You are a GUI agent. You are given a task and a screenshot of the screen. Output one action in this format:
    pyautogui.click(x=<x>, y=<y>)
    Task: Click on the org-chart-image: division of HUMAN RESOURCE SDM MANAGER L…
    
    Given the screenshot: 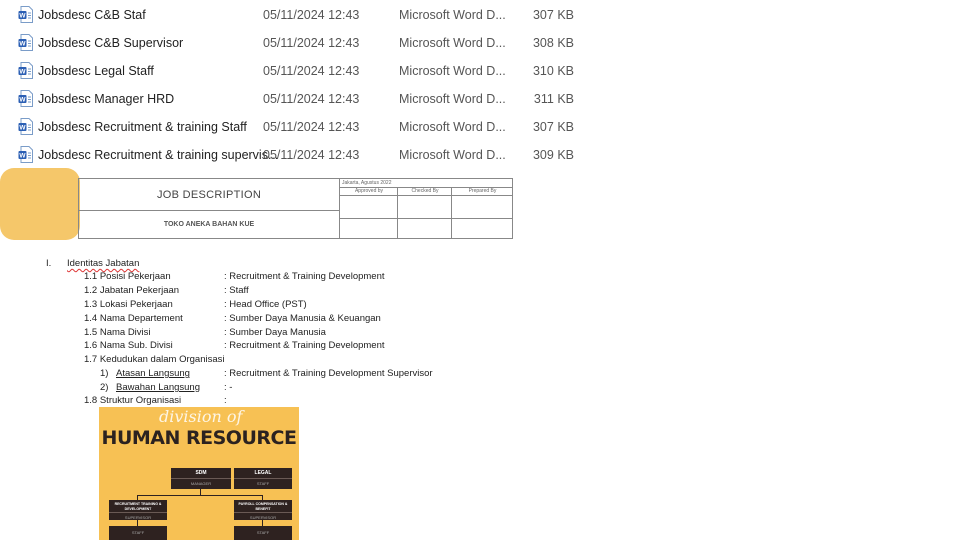 What is the action you would take?
    pyautogui.click(x=199, y=473)
    